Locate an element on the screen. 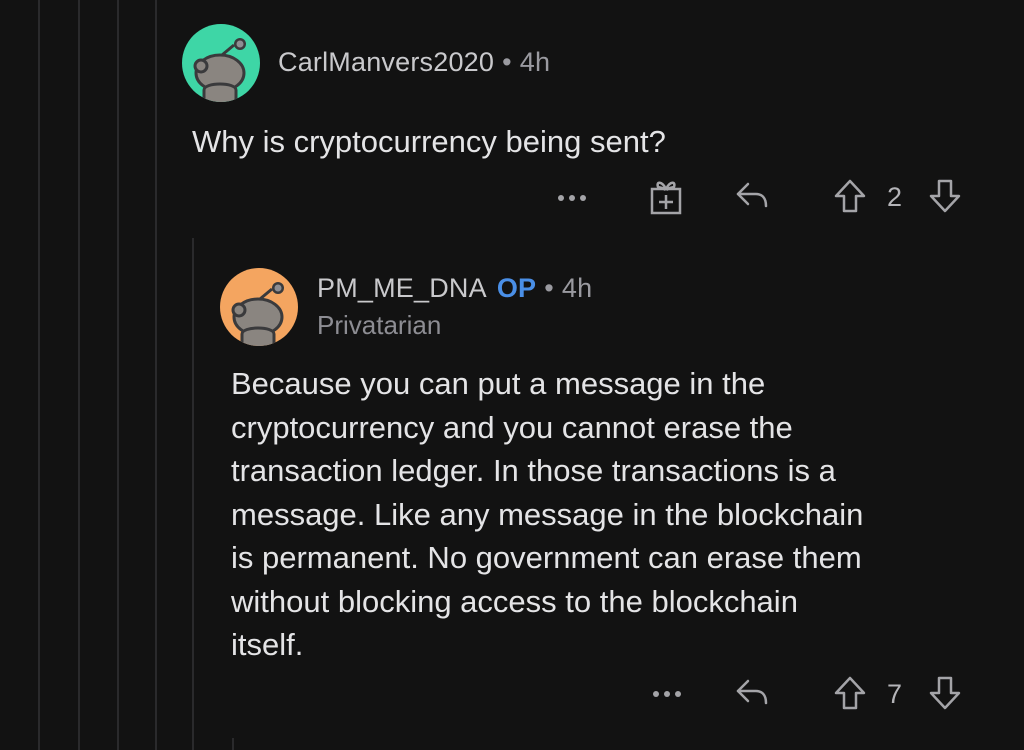  award-button is located at coordinates (666, 196).